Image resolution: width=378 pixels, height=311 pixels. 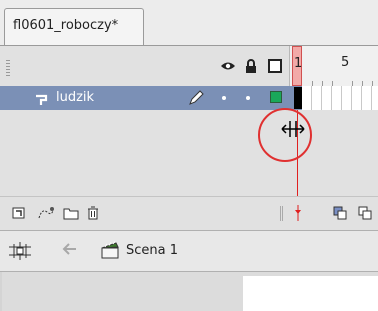 What do you see at coordinates (248, 98) in the screenshot?
I see `lock-toggle-dot` at bounding box center [248, 98].